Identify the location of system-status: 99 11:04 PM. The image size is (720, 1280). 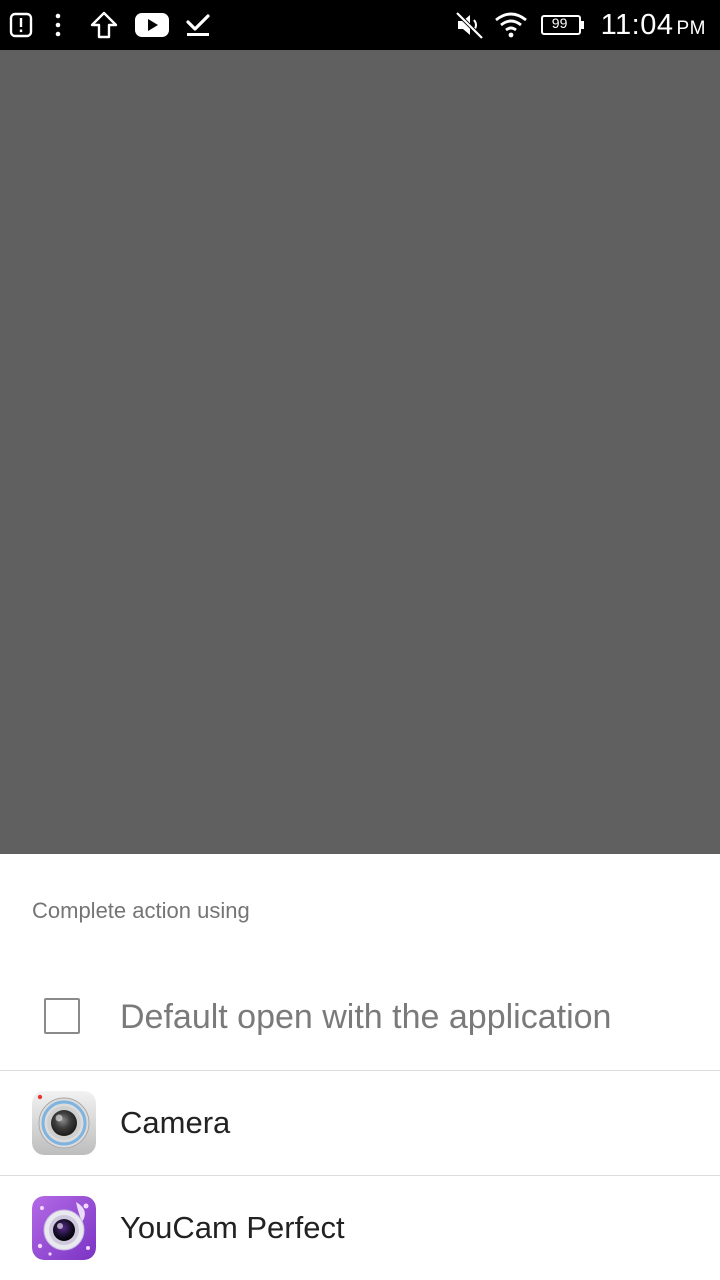
(578, 25).